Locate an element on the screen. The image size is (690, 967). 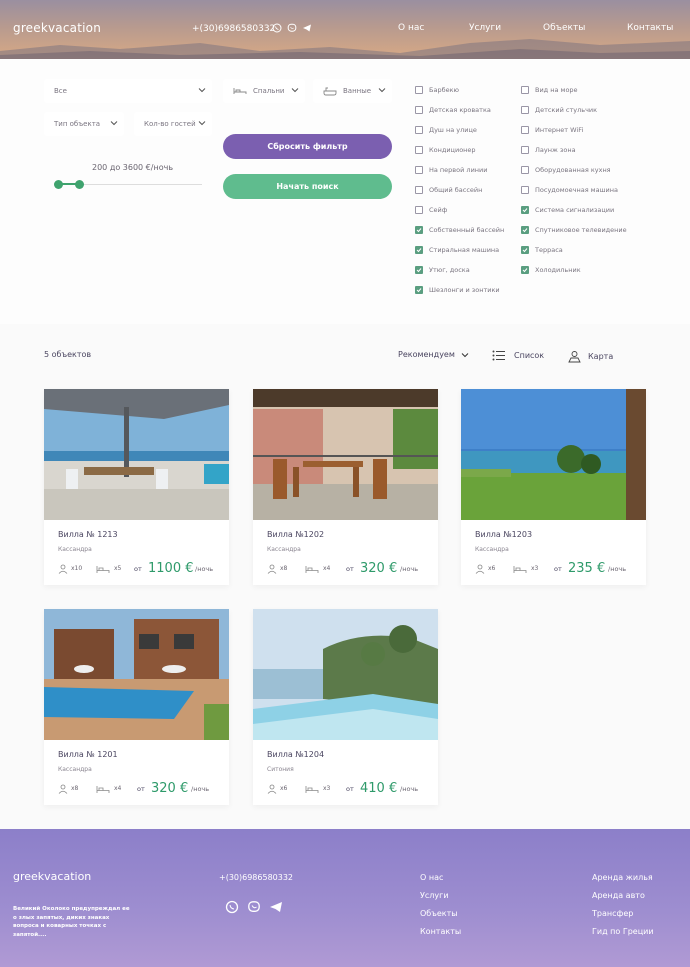
footer-link-about: О нас is located at coordinates (431, 877).